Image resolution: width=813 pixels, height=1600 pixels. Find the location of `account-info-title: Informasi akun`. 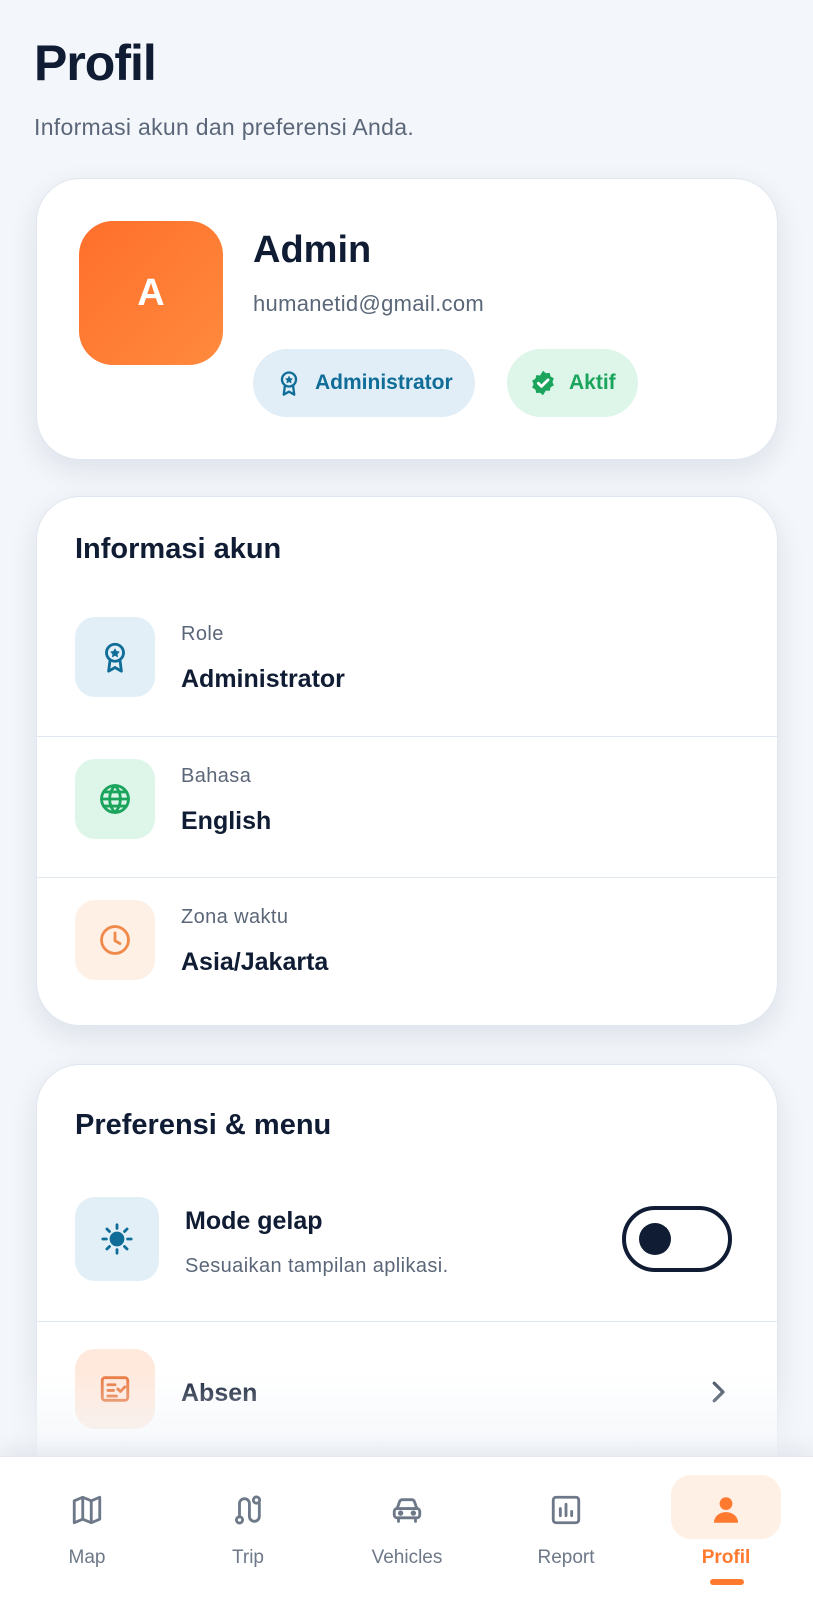

account-info-title: Informasi akun is located at coordinates (178, 549).